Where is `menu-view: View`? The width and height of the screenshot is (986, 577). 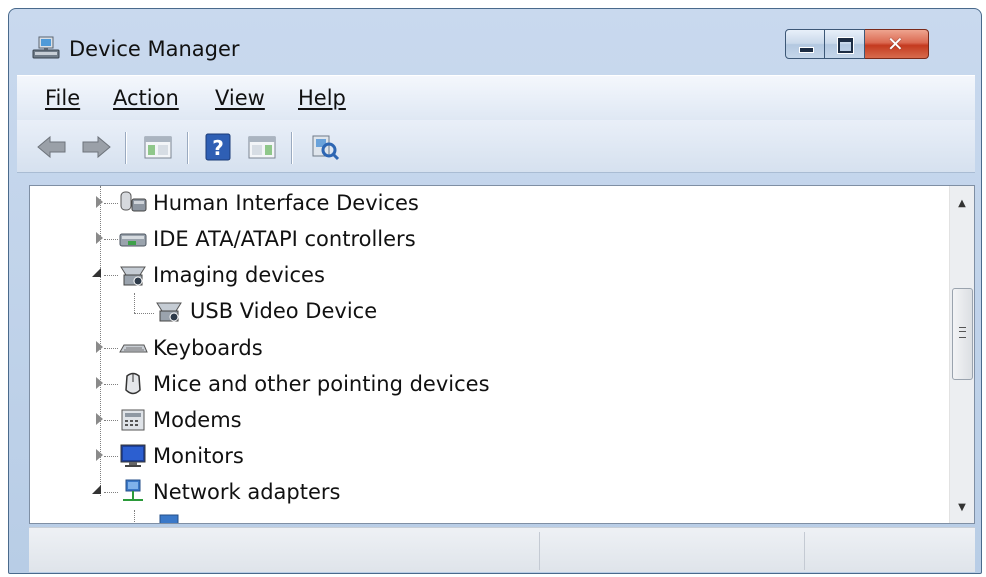 menu-view: View is located at coordinates (240, 98).